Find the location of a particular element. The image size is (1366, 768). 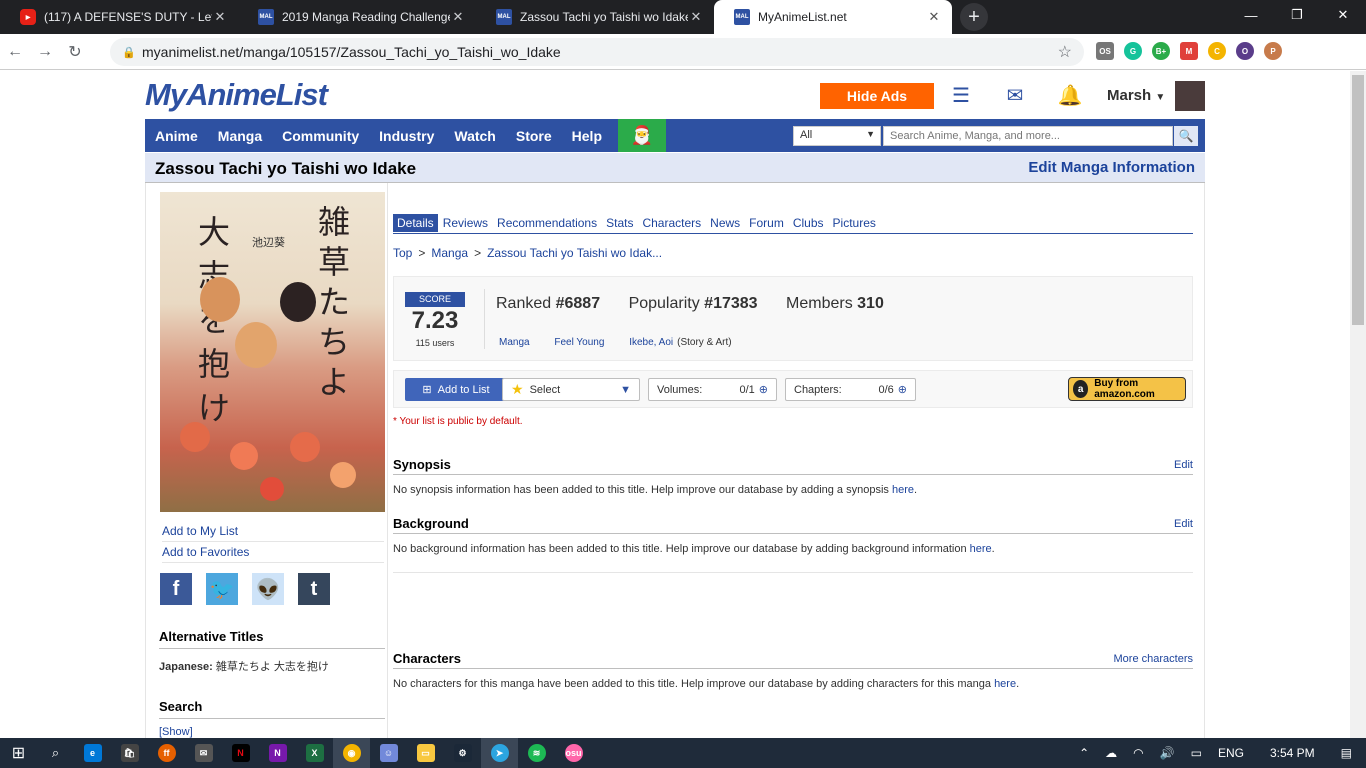

tab-clubs: Clubs is located at coordinates (808, 223).